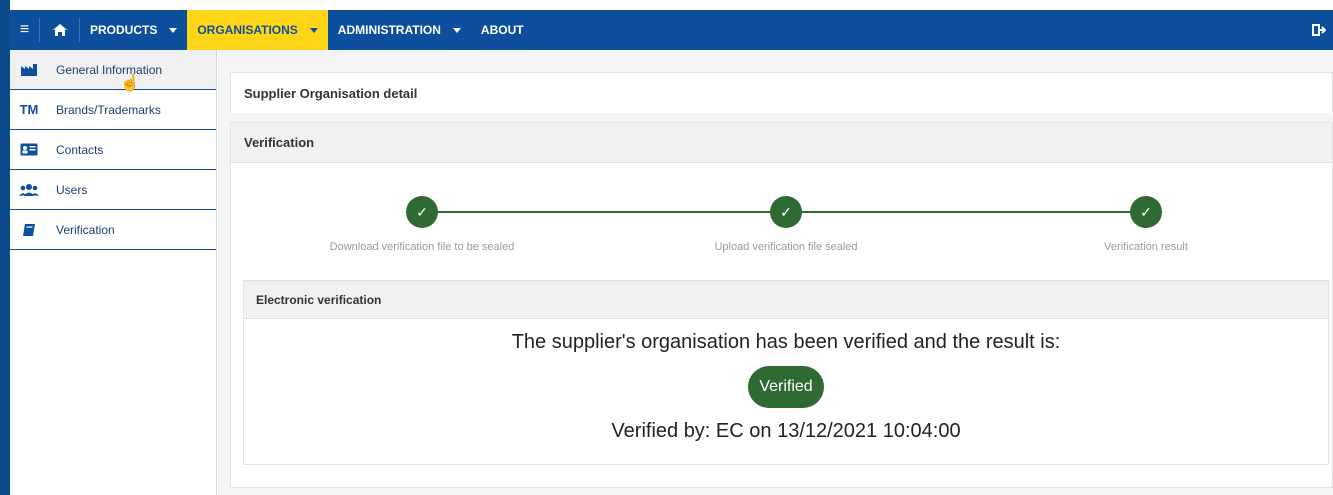 The height and width of the screenshot is (495, 1333). I want to click on nav-administration: ADMINISTRATION, so click(399, 30).